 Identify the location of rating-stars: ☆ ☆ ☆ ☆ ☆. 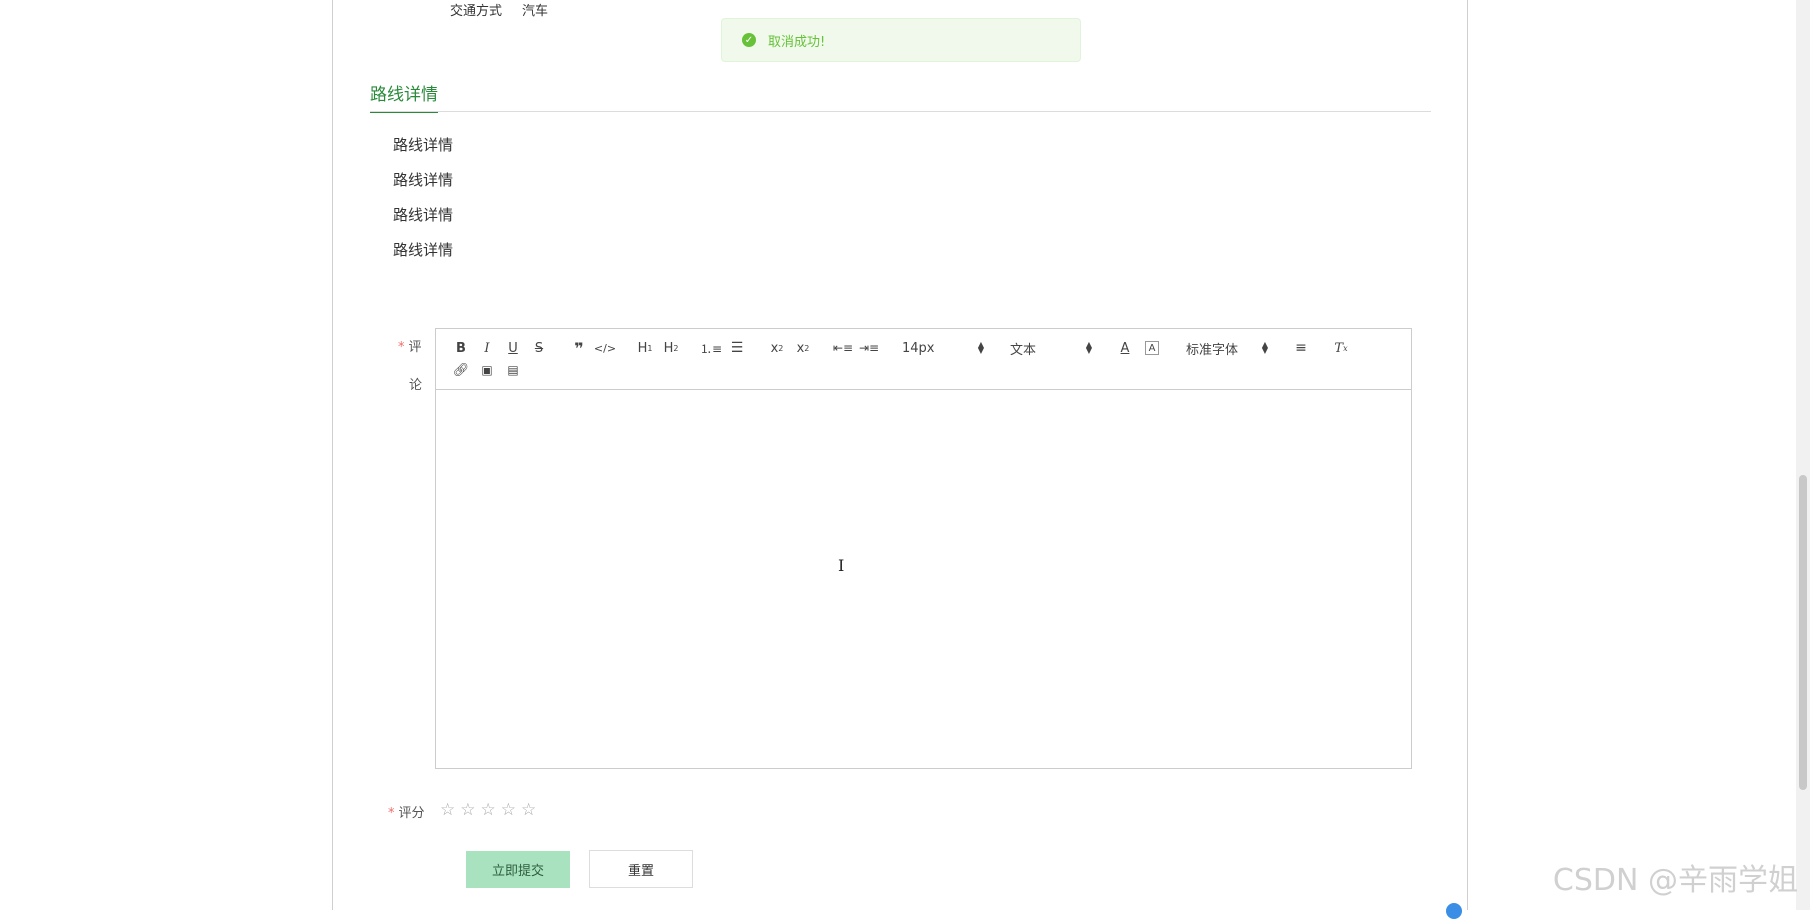
(488, 810).